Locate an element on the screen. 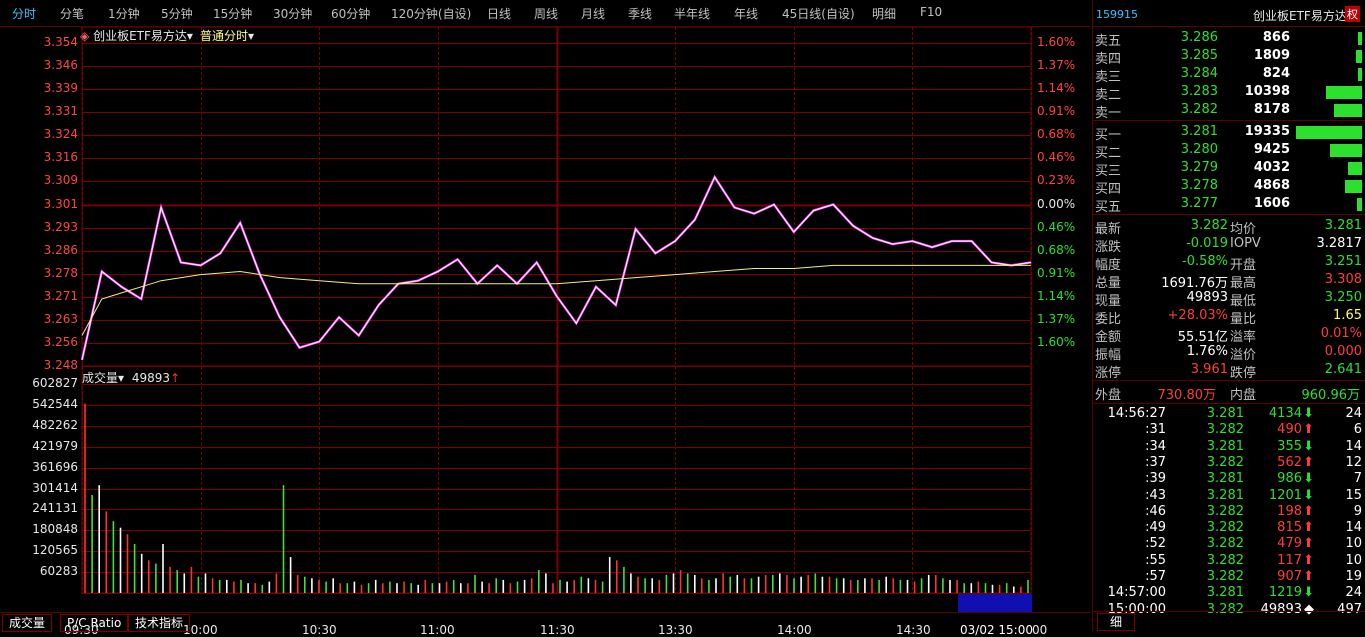 The height and width of the screenshot is (637, 1365). arrow-up-icon: ⬆ is located at coordinates (1308, 430).